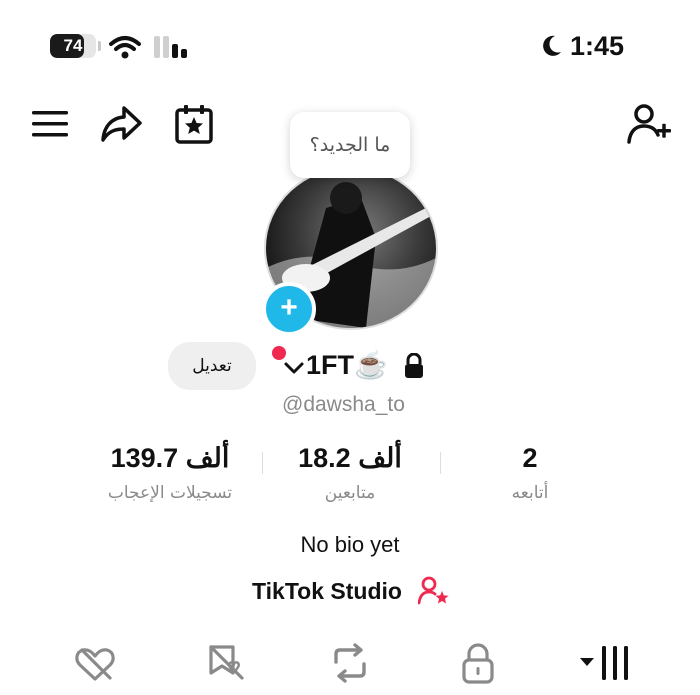 This screenshot has width=700, height=695. Describe the element at coordinates (434, 591) in the screenshot. I see `creator-star-icon` at that location.